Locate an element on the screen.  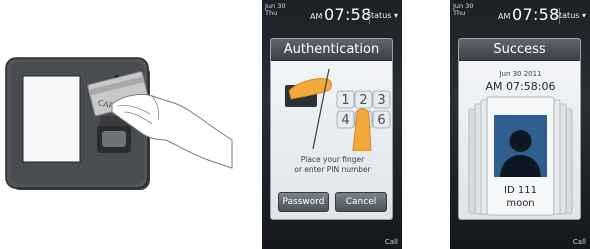
keypad-graphic: 1 2 3 4 5 6 is located at coordinates (338, 109).